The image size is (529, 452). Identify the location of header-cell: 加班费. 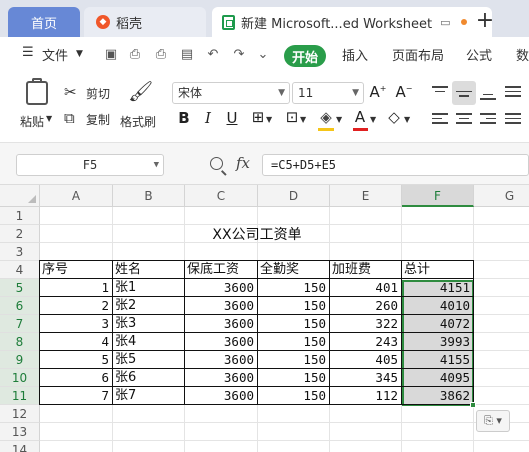
(366, 270).